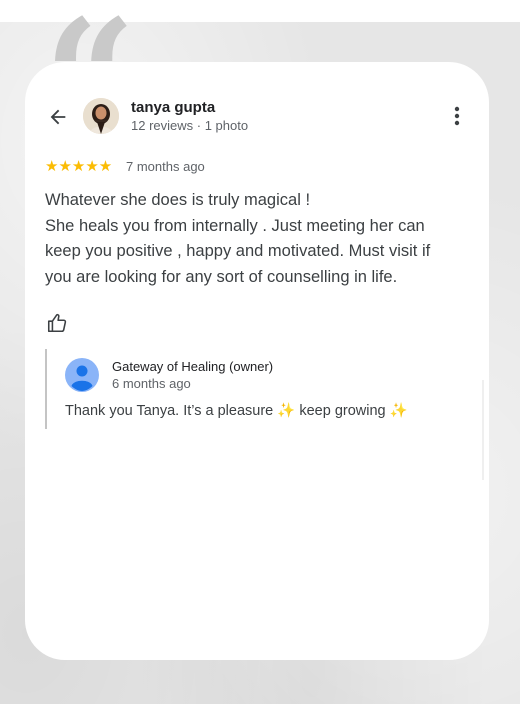  I want to click on reviewer-meta: 12 reviews · 1 photo, so click(190, 125).